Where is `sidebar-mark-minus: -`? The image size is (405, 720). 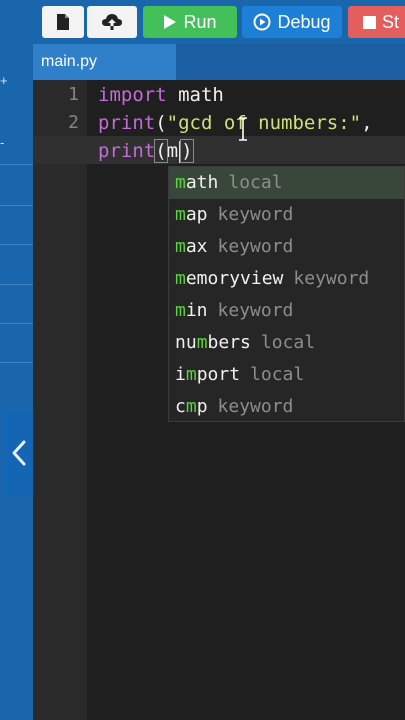
sidebar-mark-minus: - is located at coordinates (2, 142).